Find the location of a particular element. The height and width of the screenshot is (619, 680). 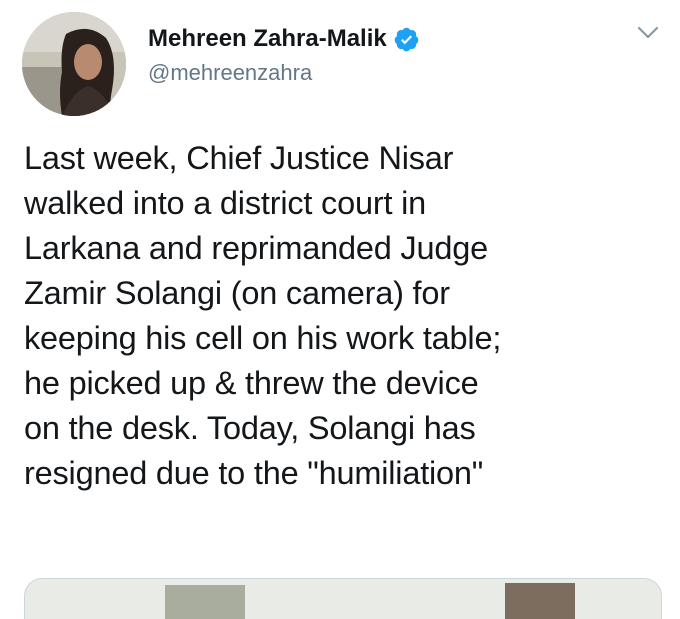

avatar is located at coordinates (74, 64).